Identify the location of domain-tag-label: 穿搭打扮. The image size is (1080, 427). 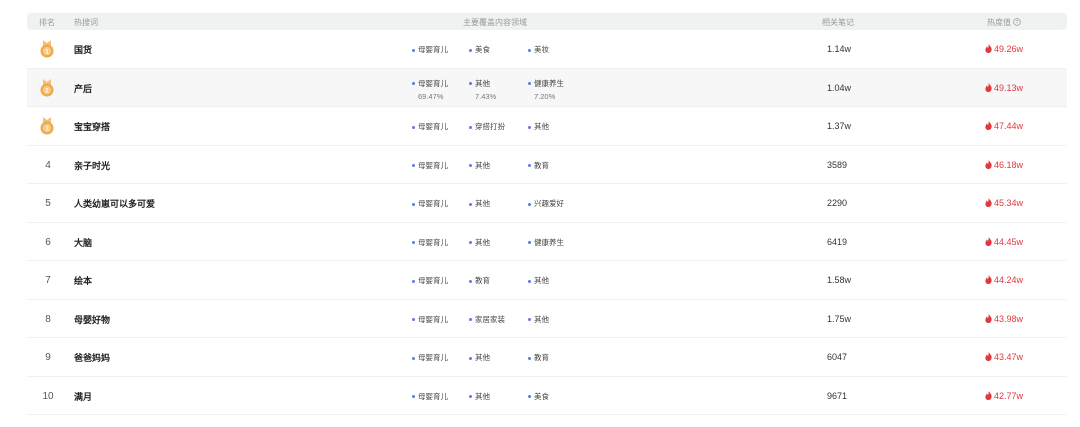
(490, 126).